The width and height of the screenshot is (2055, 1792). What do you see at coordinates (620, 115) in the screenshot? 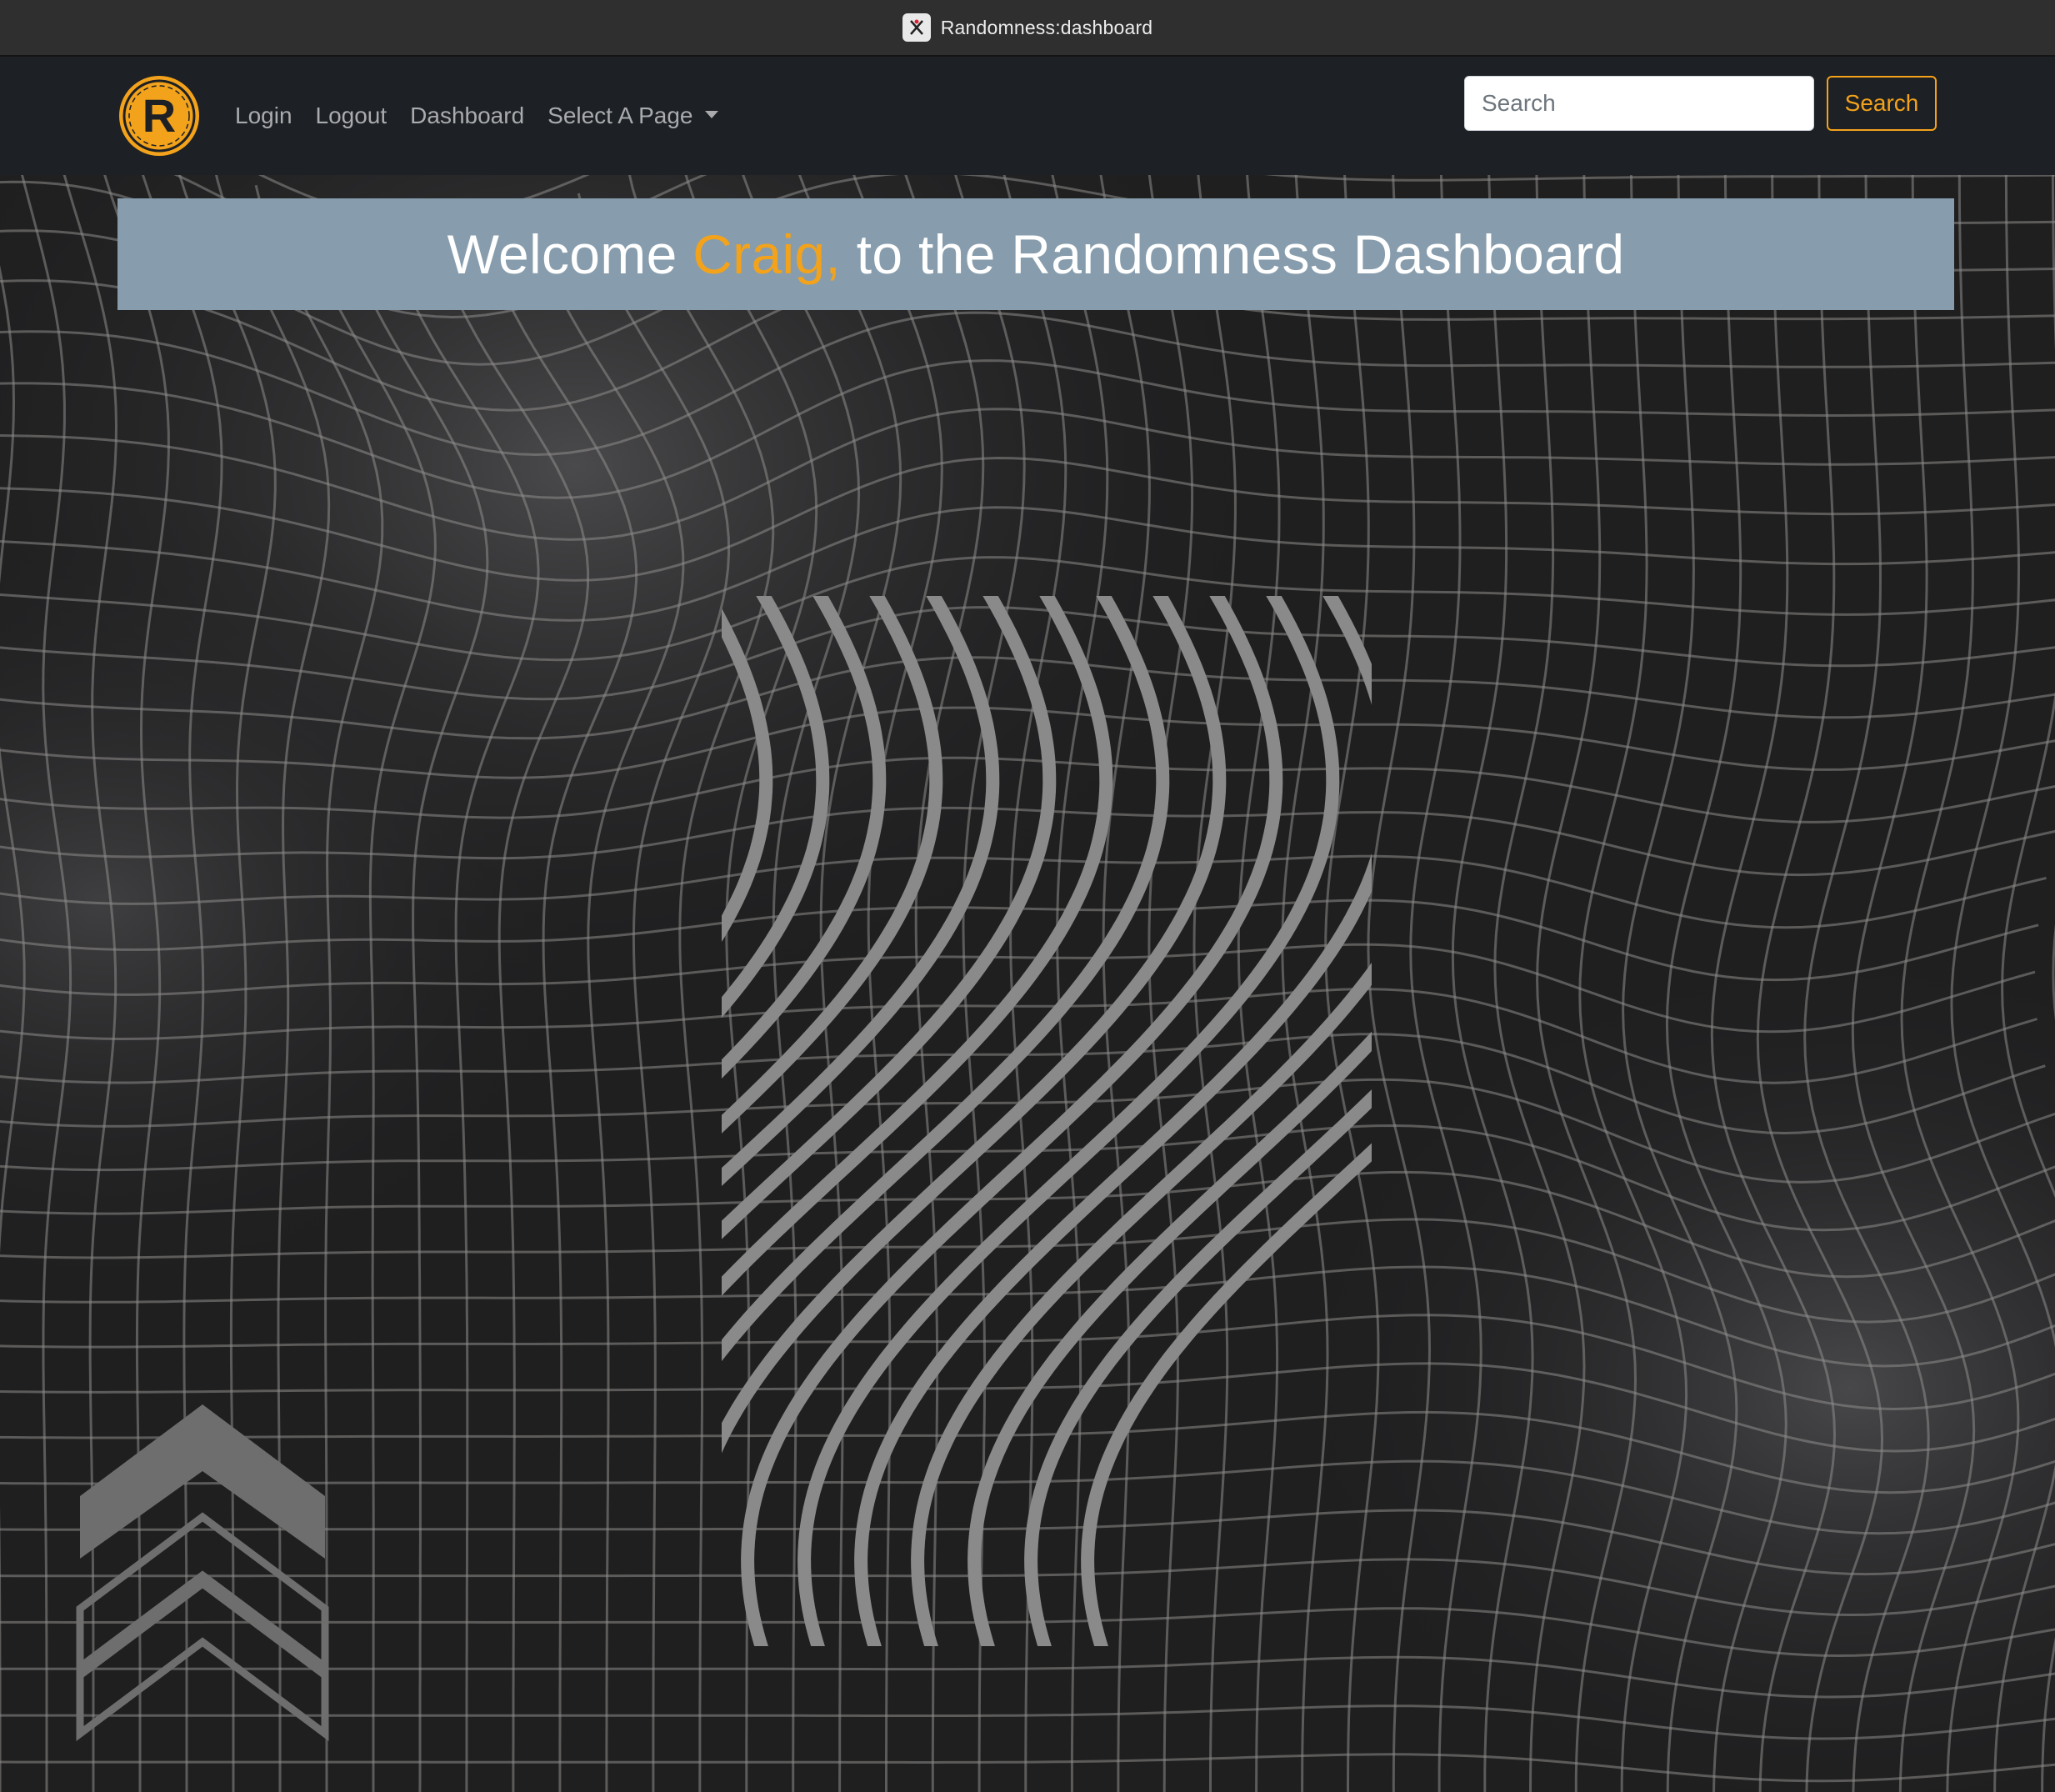
I see `select-page-label: Select A Page` at bounding box center [620, 115].